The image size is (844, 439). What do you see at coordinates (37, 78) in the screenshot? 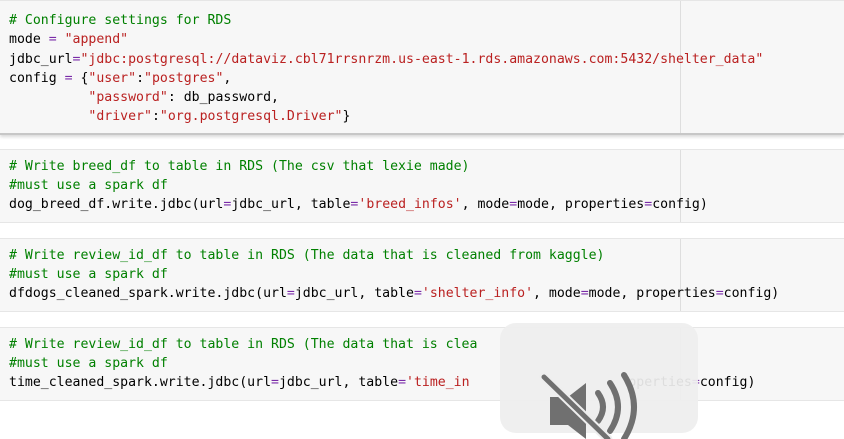
I see `code-token: config` at bounding box center [37, 78].